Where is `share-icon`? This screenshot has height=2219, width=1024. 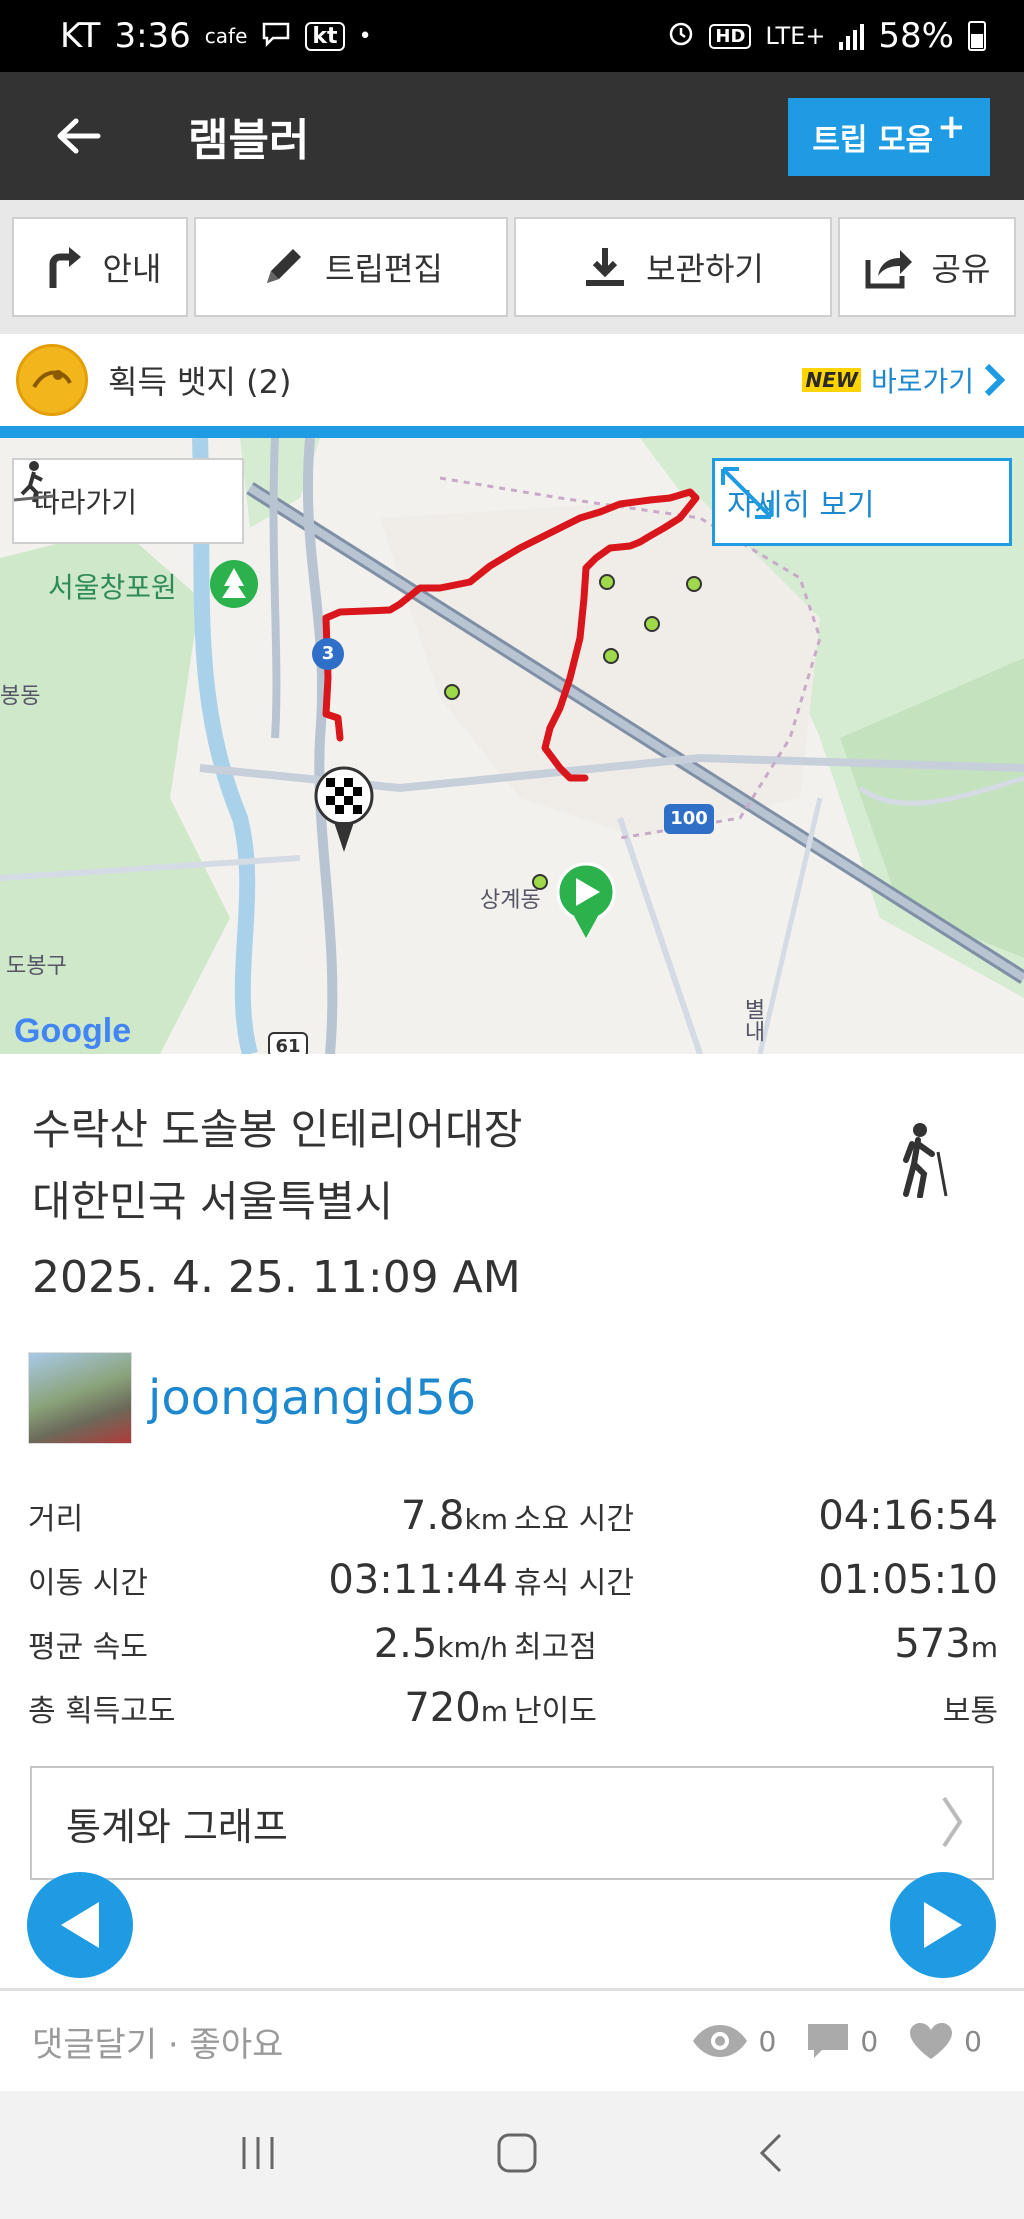
share-icon is located at coordinates (888, 269).